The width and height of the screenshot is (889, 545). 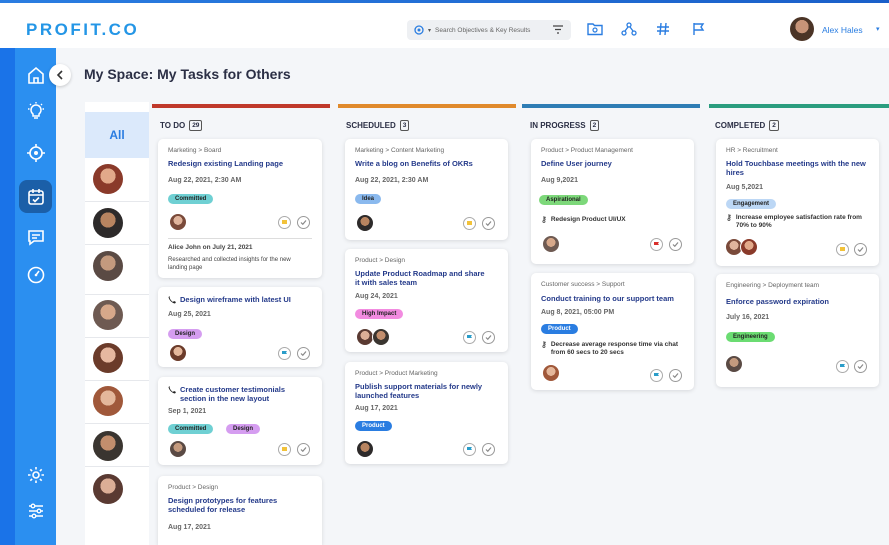 What do you see at coordinates (583, 220) in the screenshot?
I see `key-result-row: ⚷ Redesign Product UI/UX` at bounding box center [583, 220].